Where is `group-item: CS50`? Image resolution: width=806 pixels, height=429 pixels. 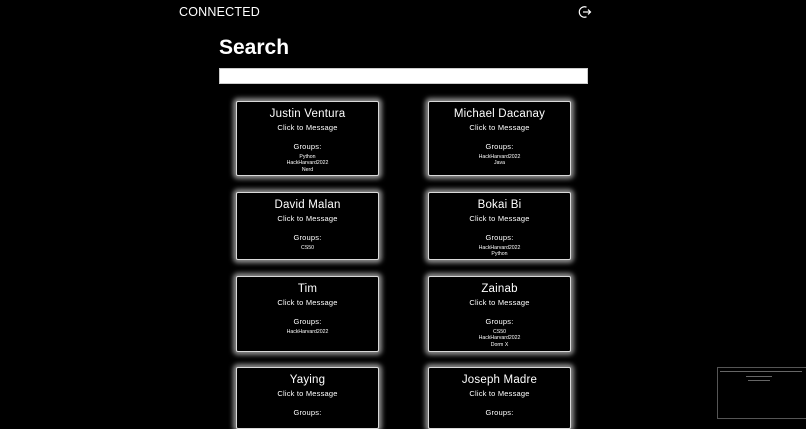
group-item: CS50 is located at coordinates (307, 248).